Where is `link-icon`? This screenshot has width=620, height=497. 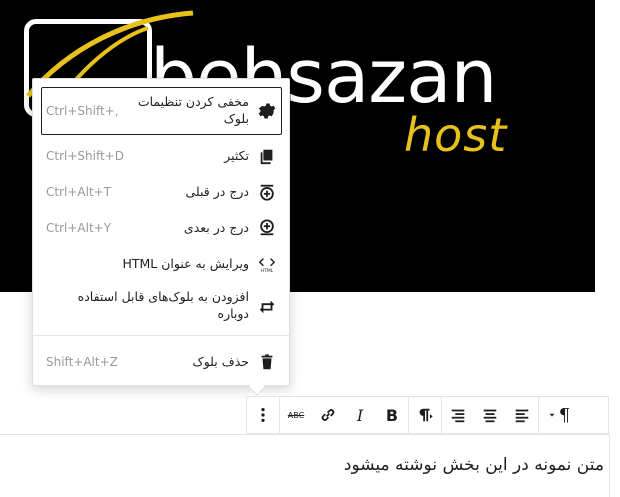 link-icon is located at coordinates (328, 415).